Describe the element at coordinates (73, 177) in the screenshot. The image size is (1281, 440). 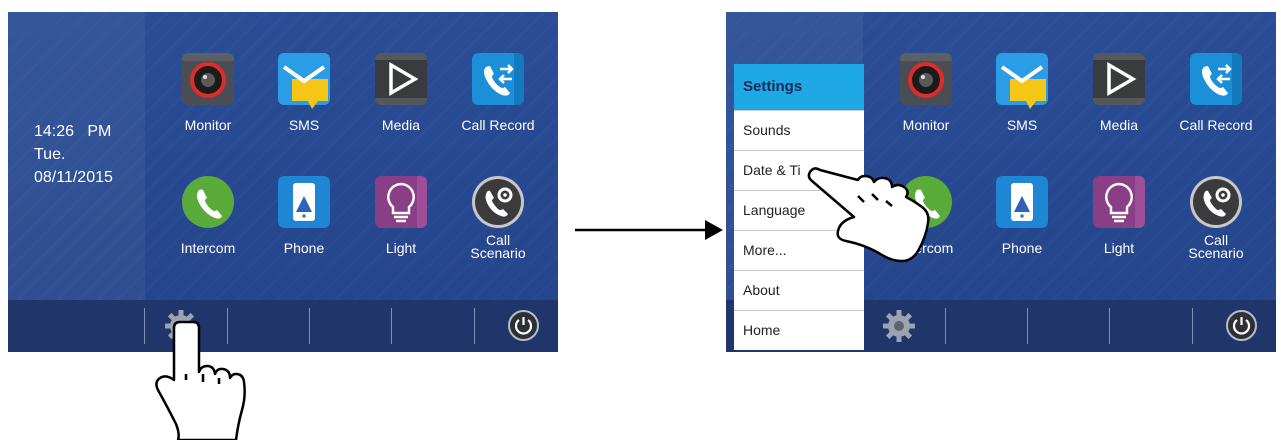
I see `date: 08/11/2015` at that location.